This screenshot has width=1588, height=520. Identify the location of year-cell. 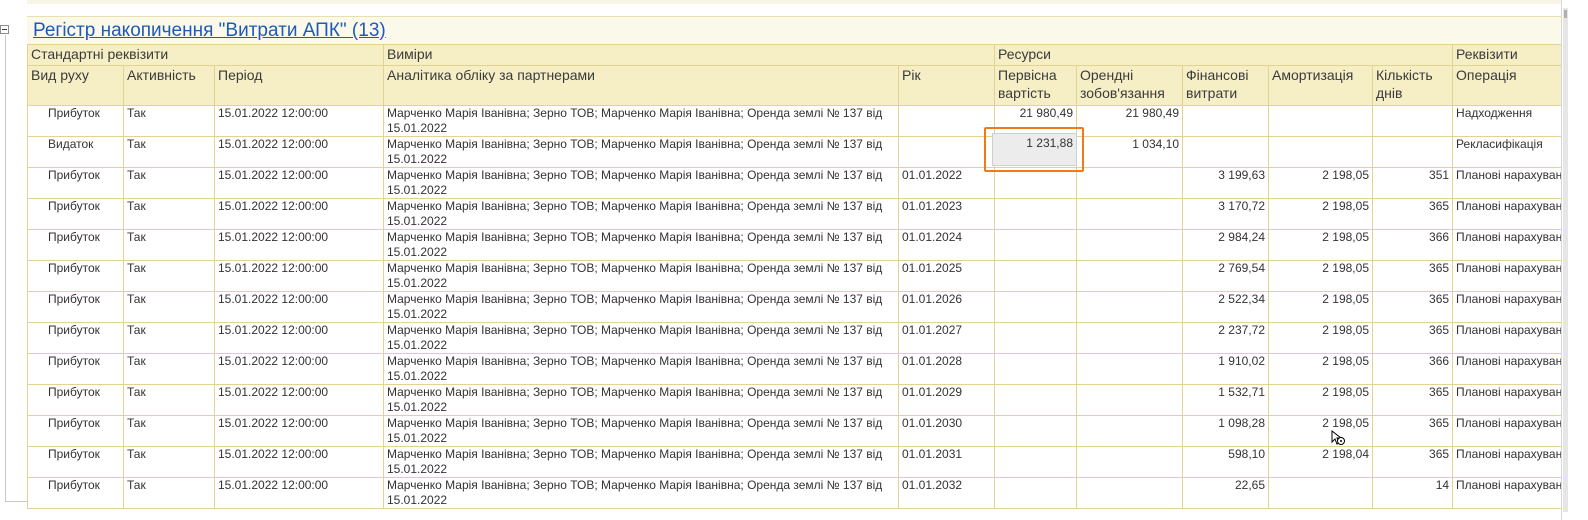
(946, 121).